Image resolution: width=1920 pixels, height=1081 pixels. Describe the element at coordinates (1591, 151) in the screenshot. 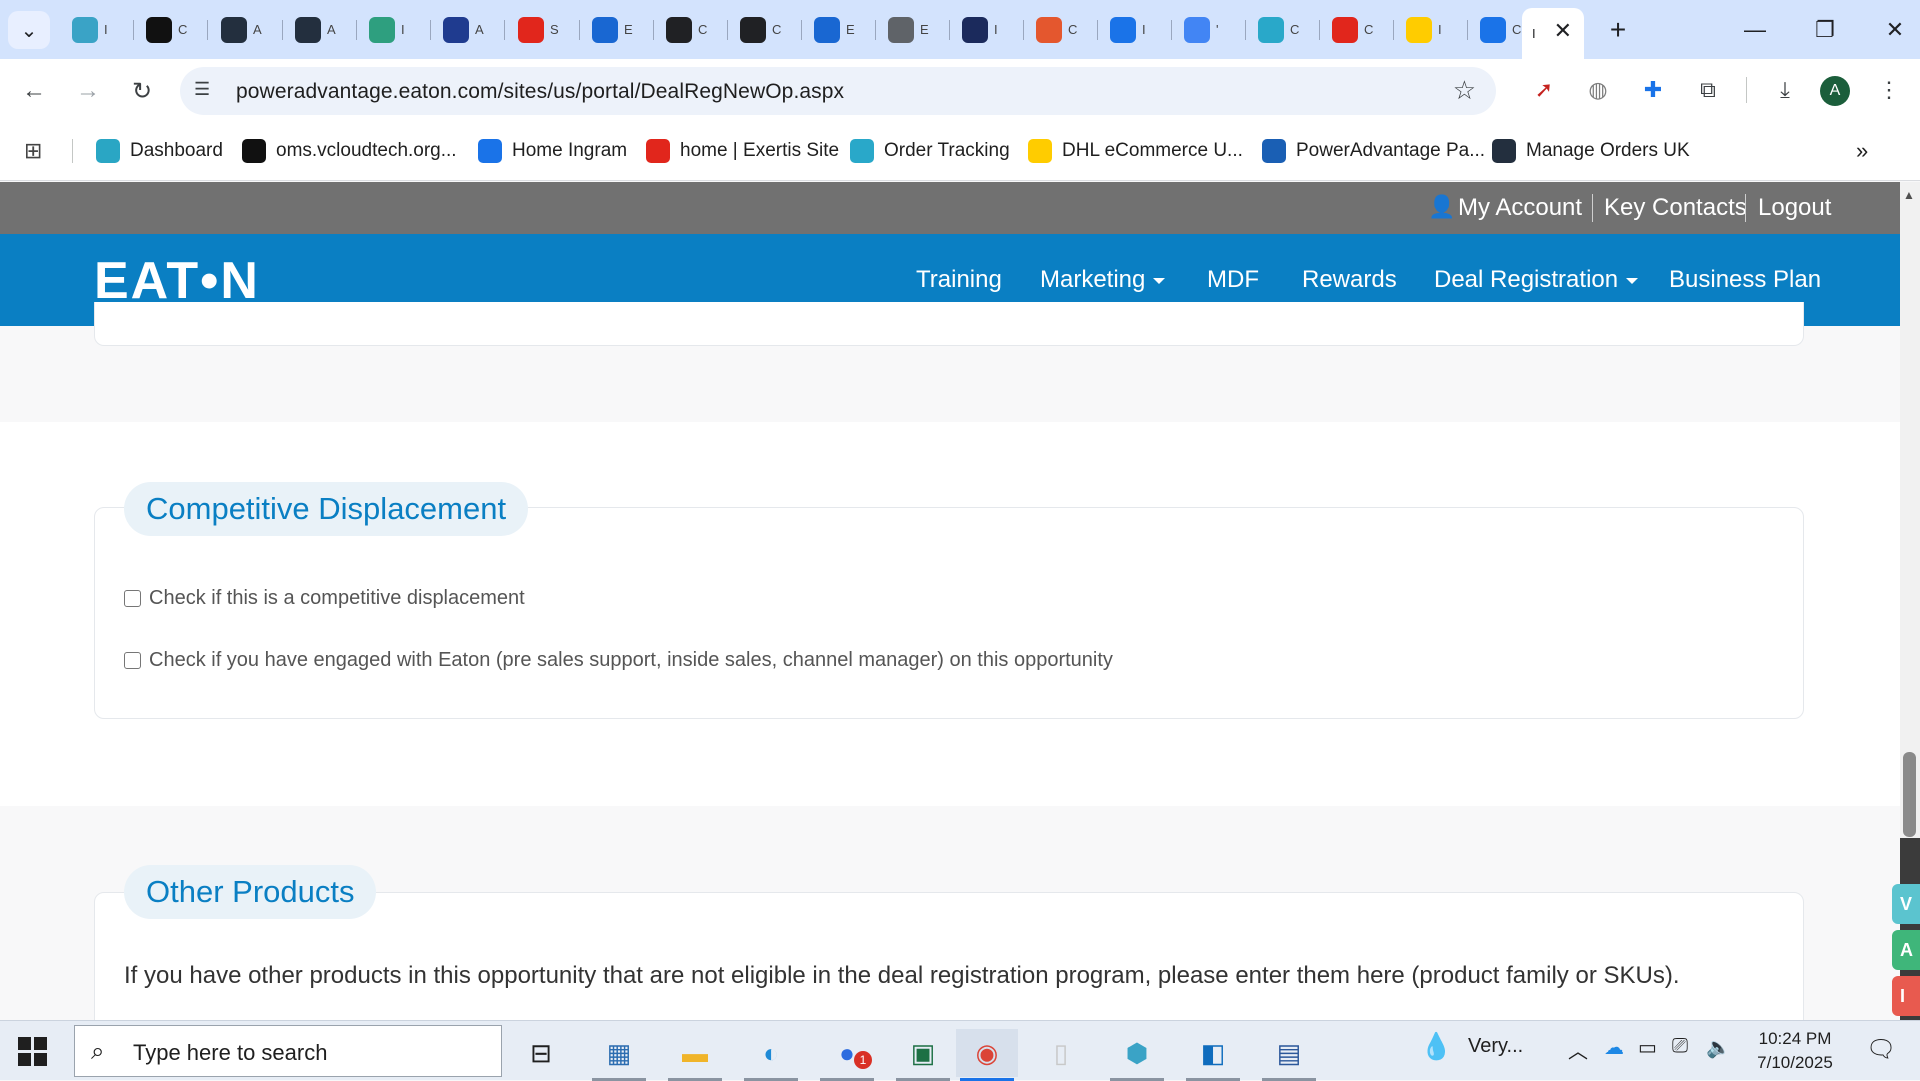

I see `bookmark-item: Manage Orders UK` at that location.